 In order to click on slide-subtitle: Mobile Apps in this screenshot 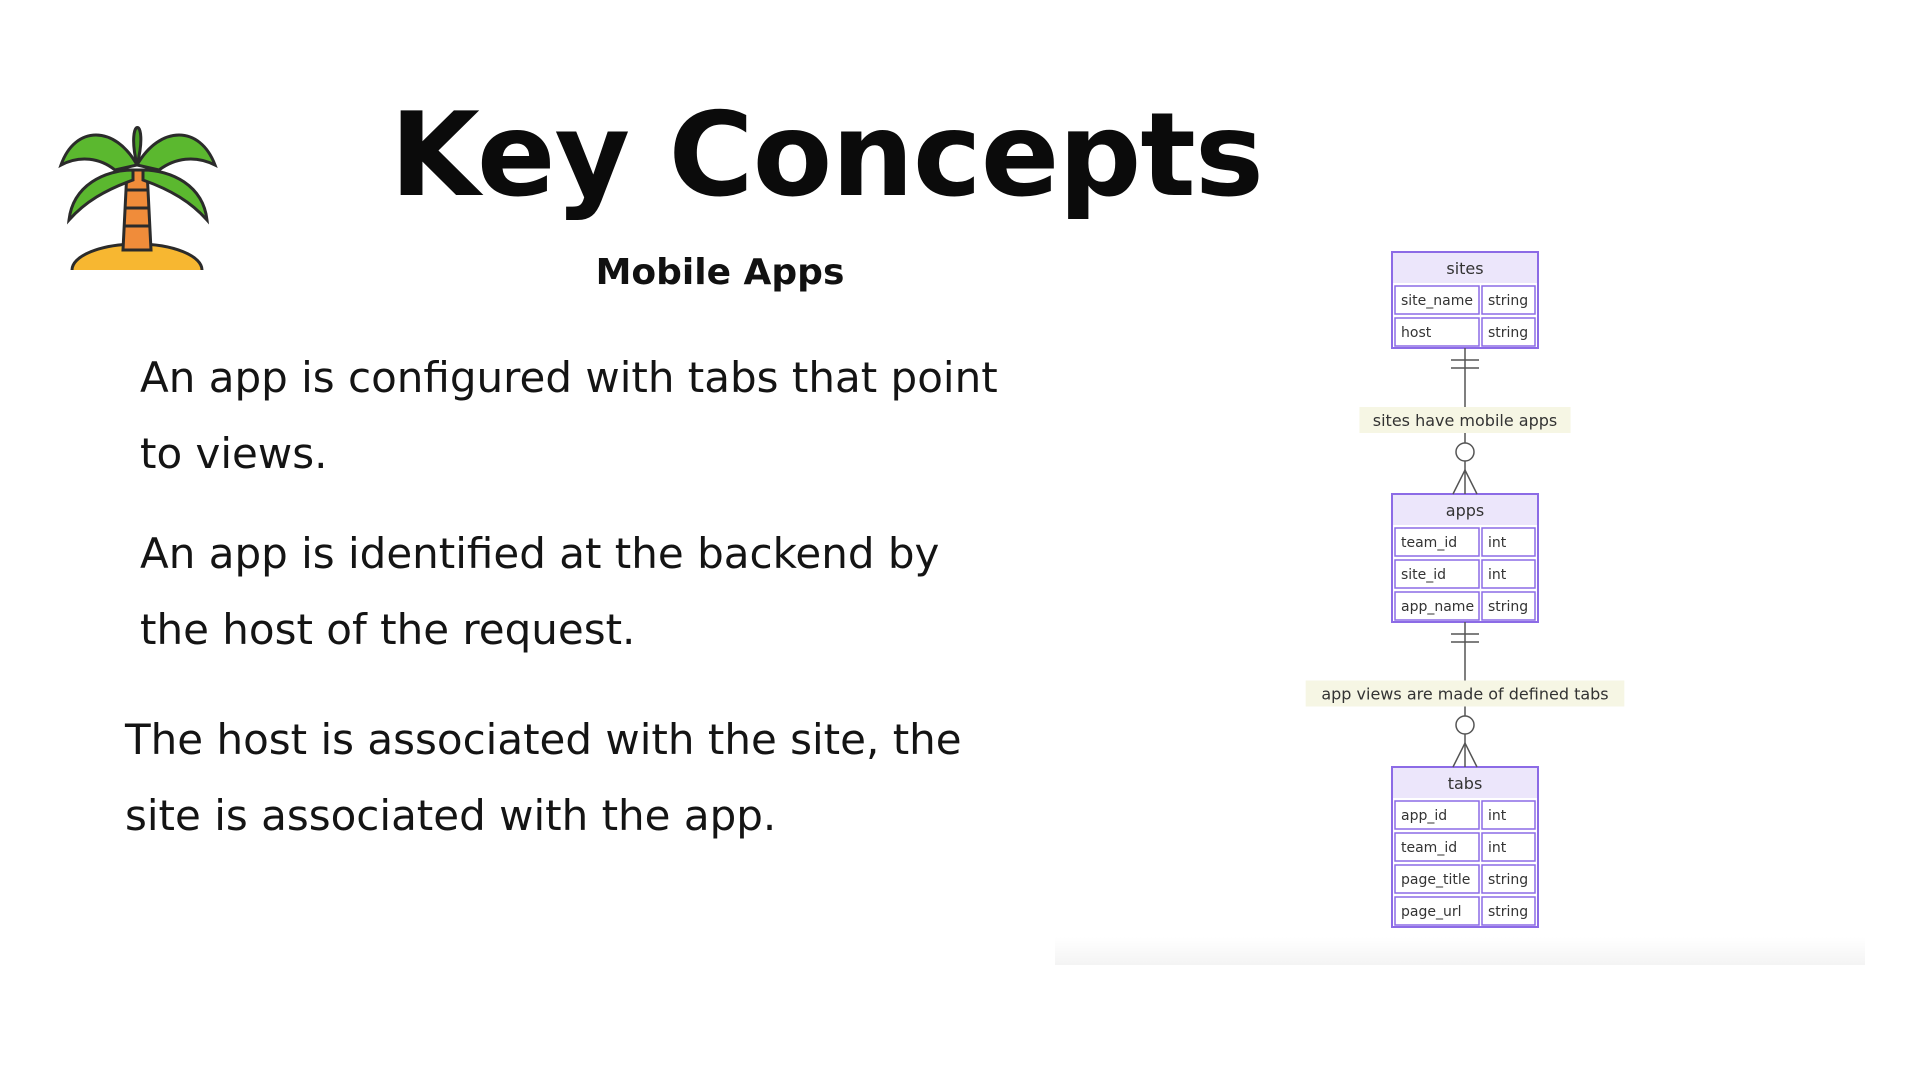, I will do `click(720, 272)`.